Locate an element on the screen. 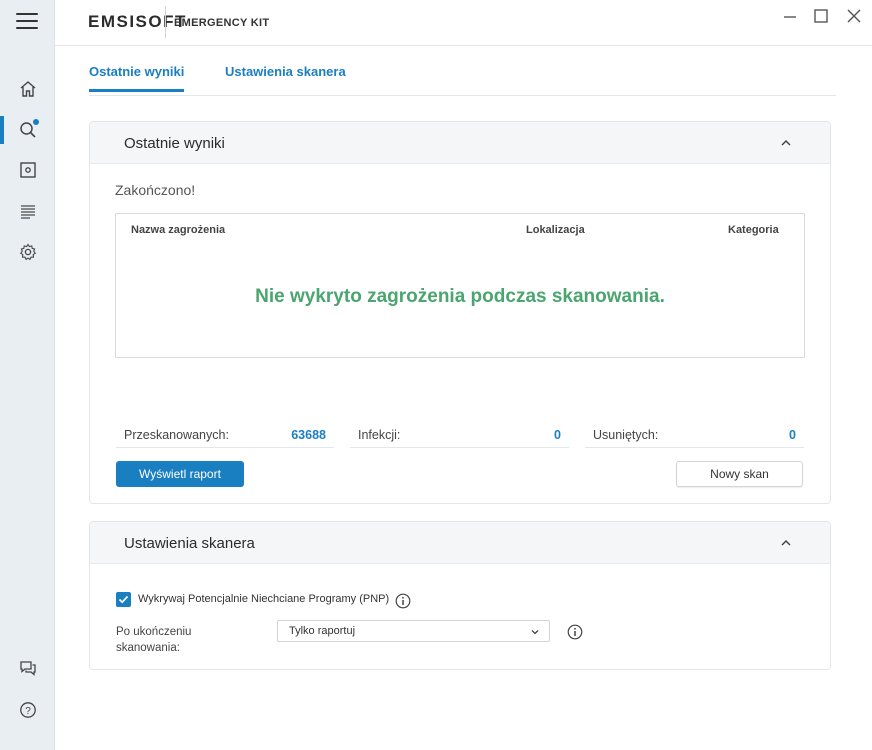 Image resolution: width=872 pixels, height=750 pixels. settings-icon is located at coordinates (28, 252).